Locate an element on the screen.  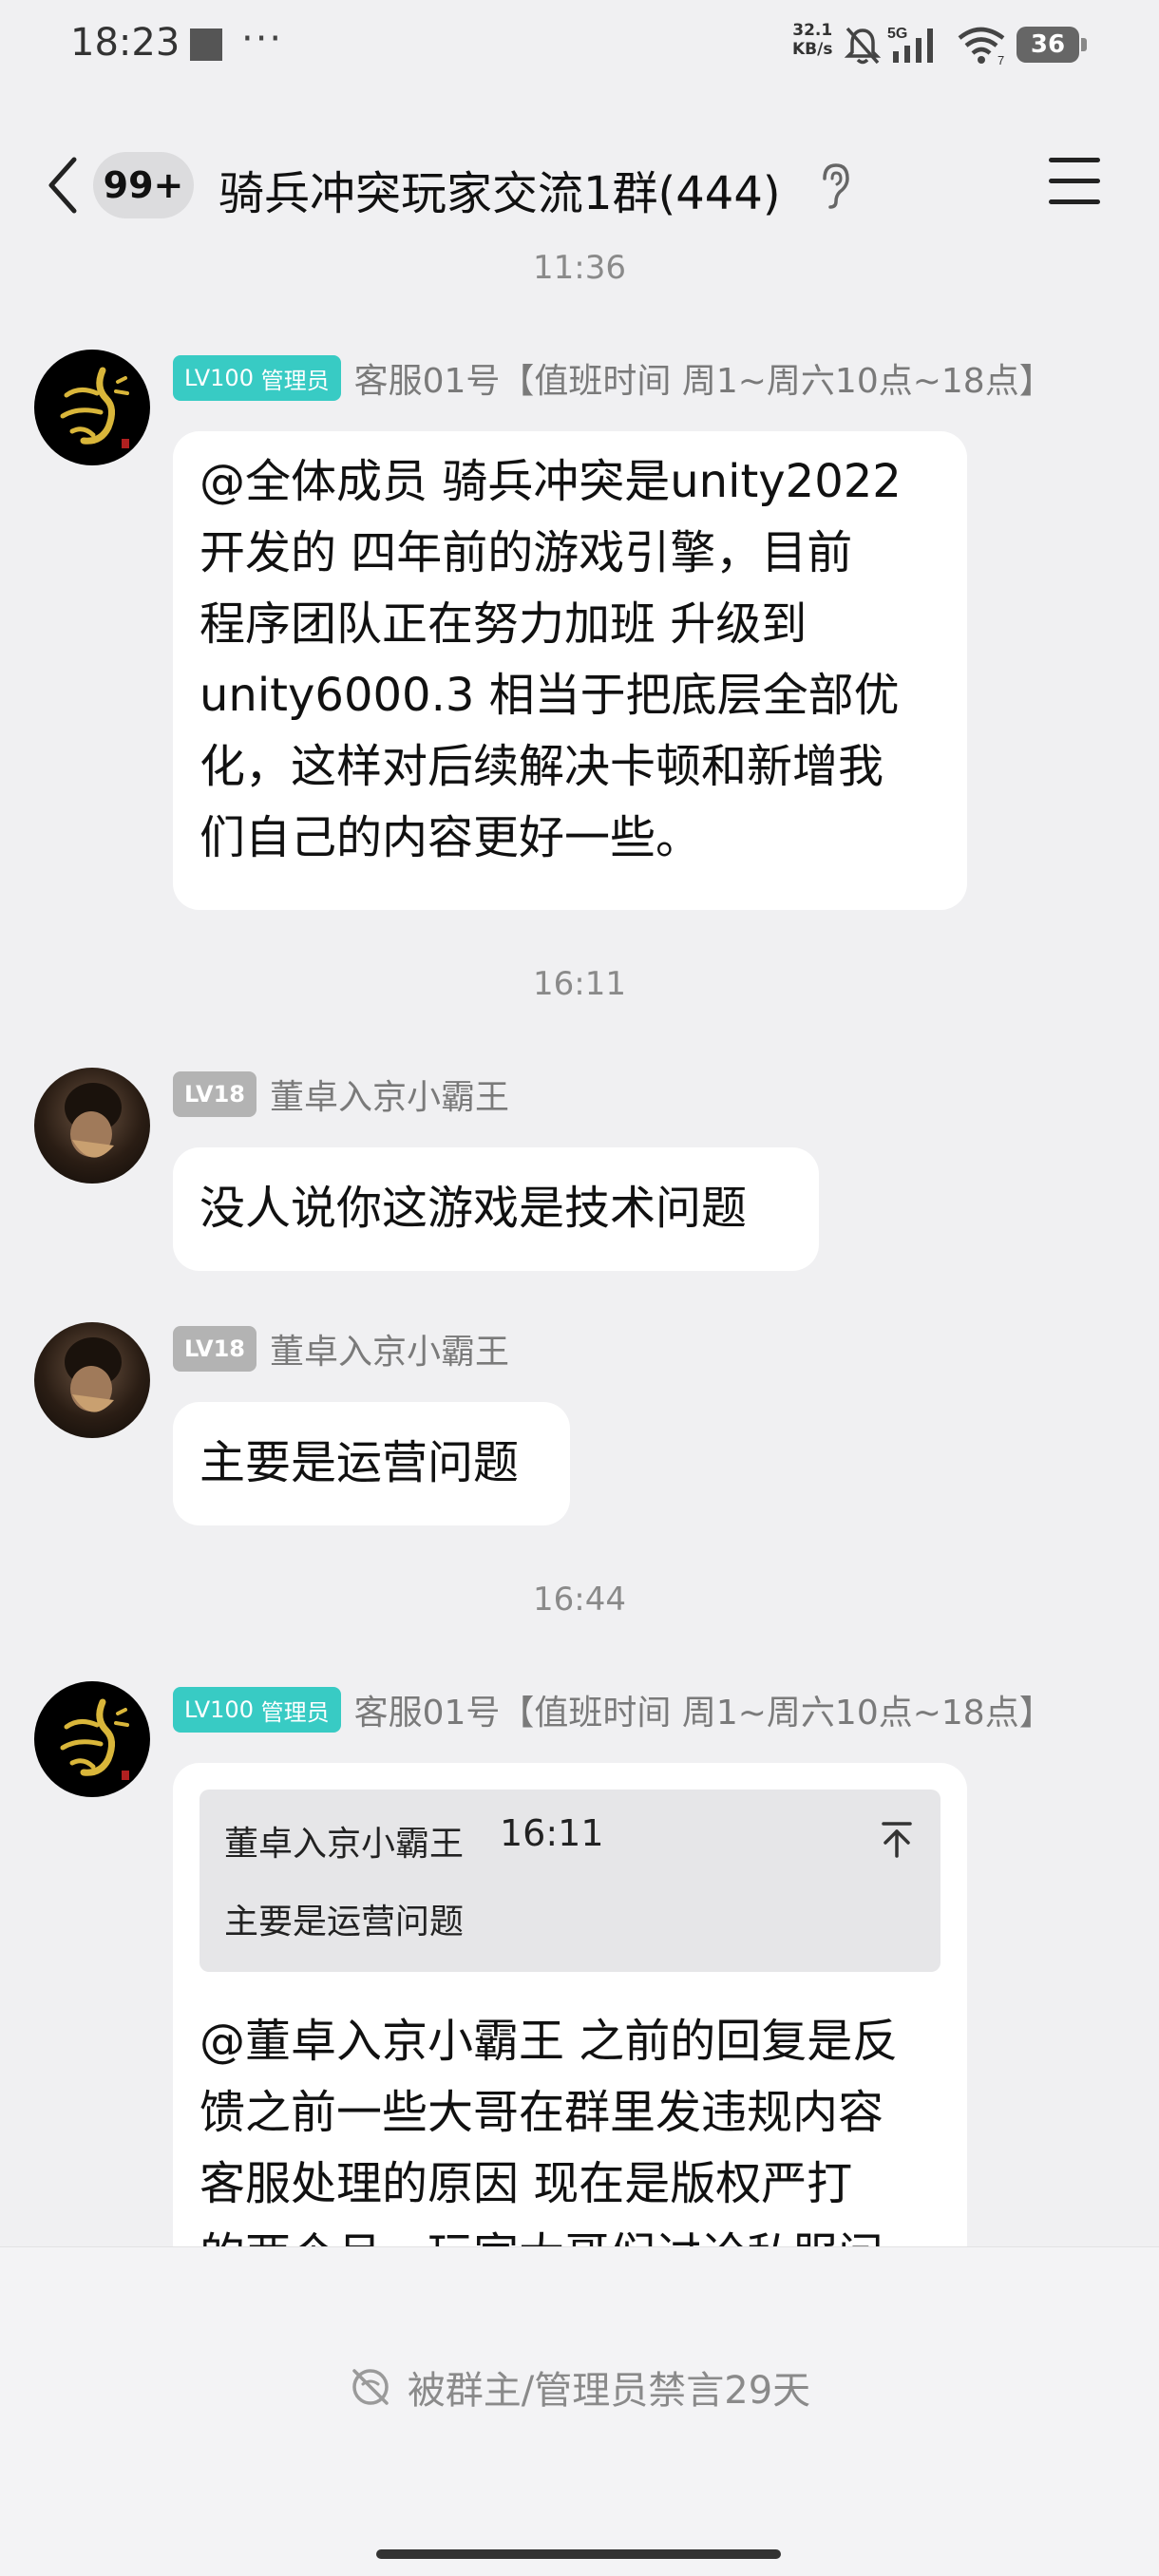
quoted-message: 董卓入京小霸王 16:11 主要是运营问题 is located at coordinates (570, 1881).